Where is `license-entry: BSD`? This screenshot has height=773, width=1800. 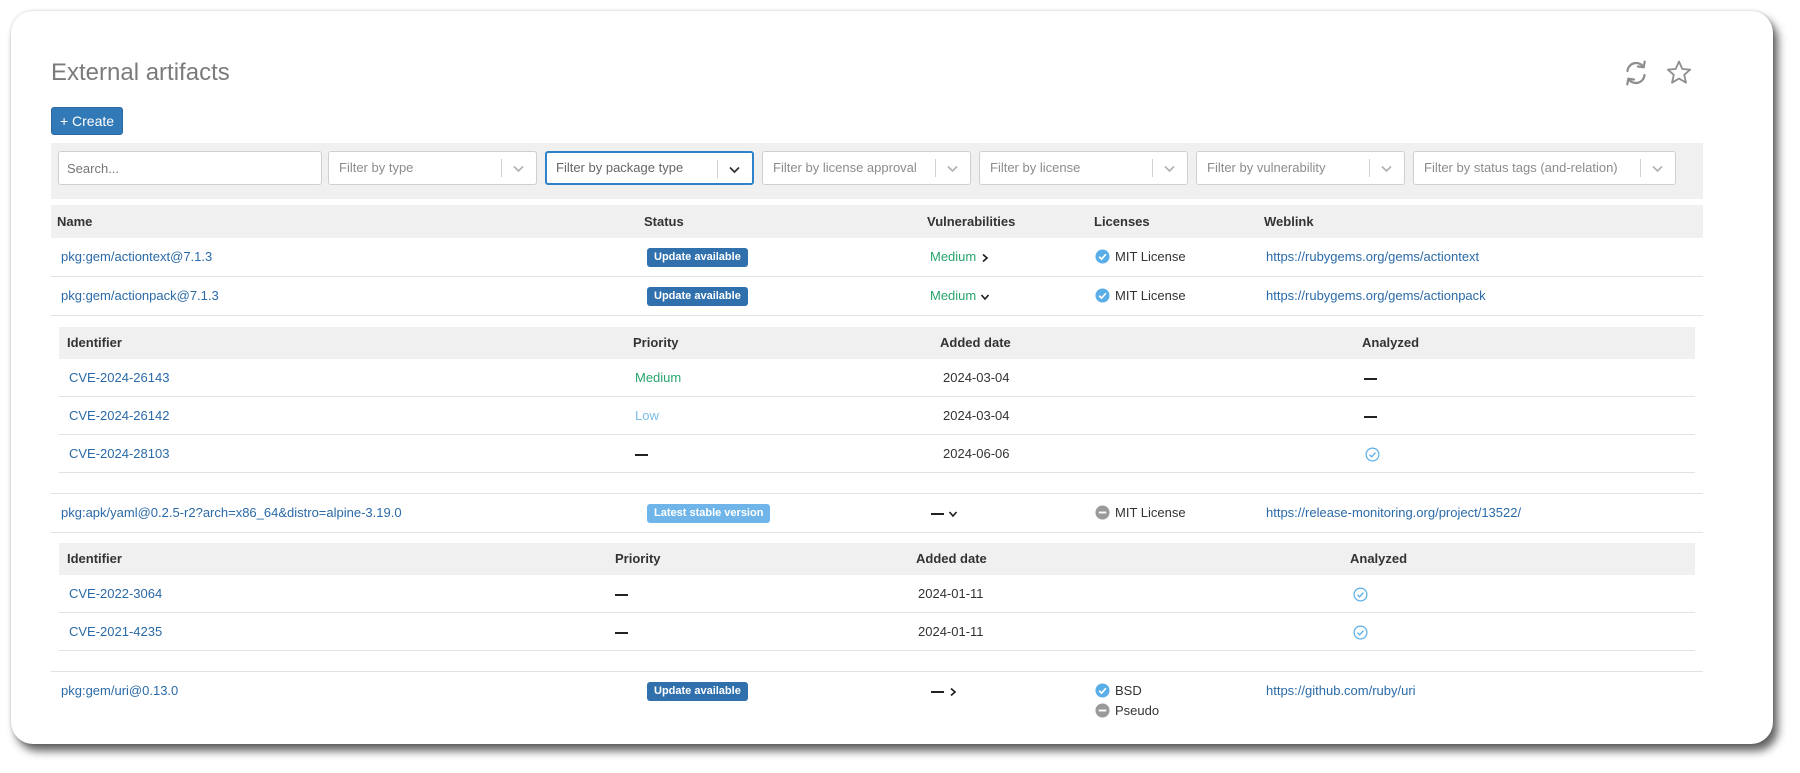
license-entry: BSD is located at coordinates (1118, 690).